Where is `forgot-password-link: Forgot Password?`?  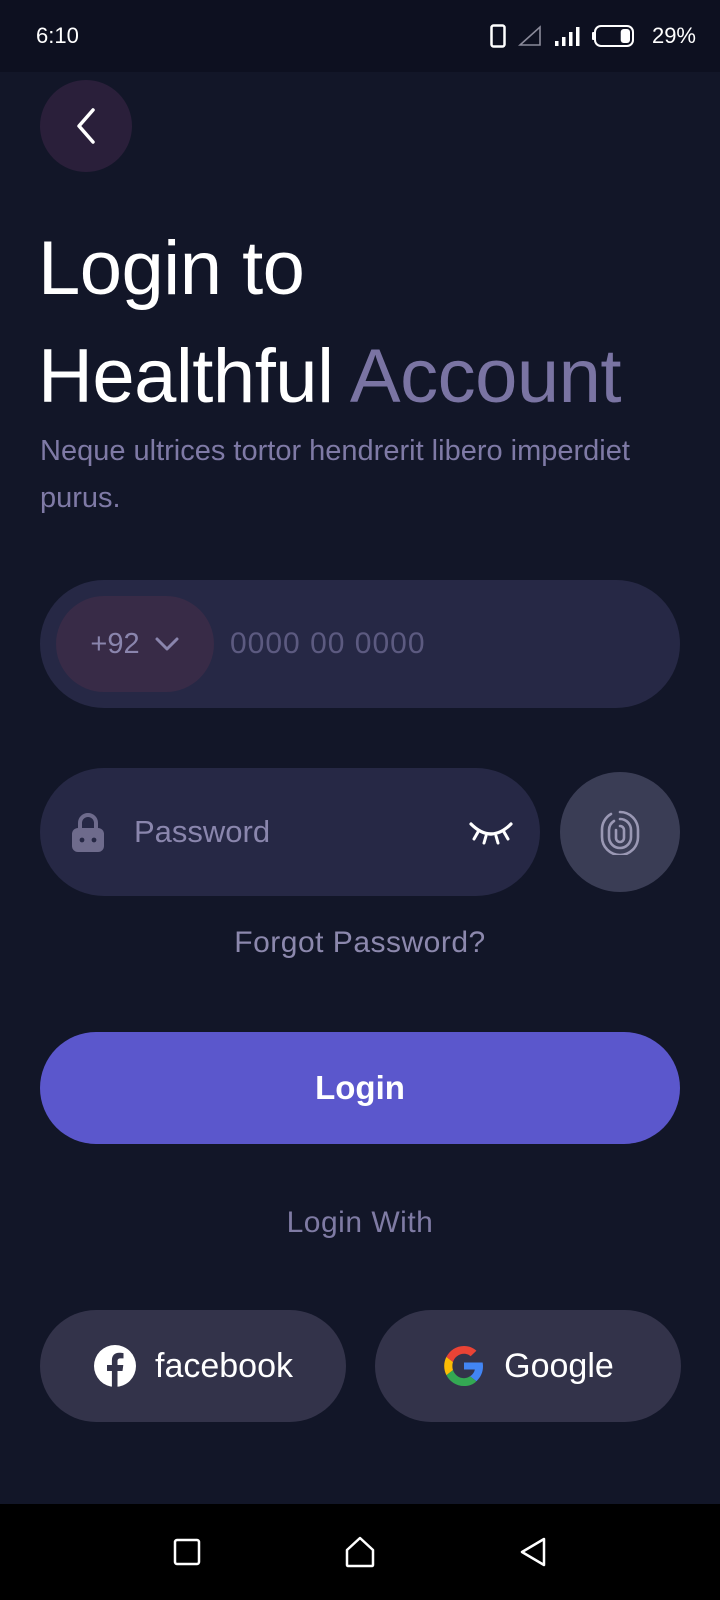
forgot-password-link: Forgot Password? is located at coordinates (360, 943).